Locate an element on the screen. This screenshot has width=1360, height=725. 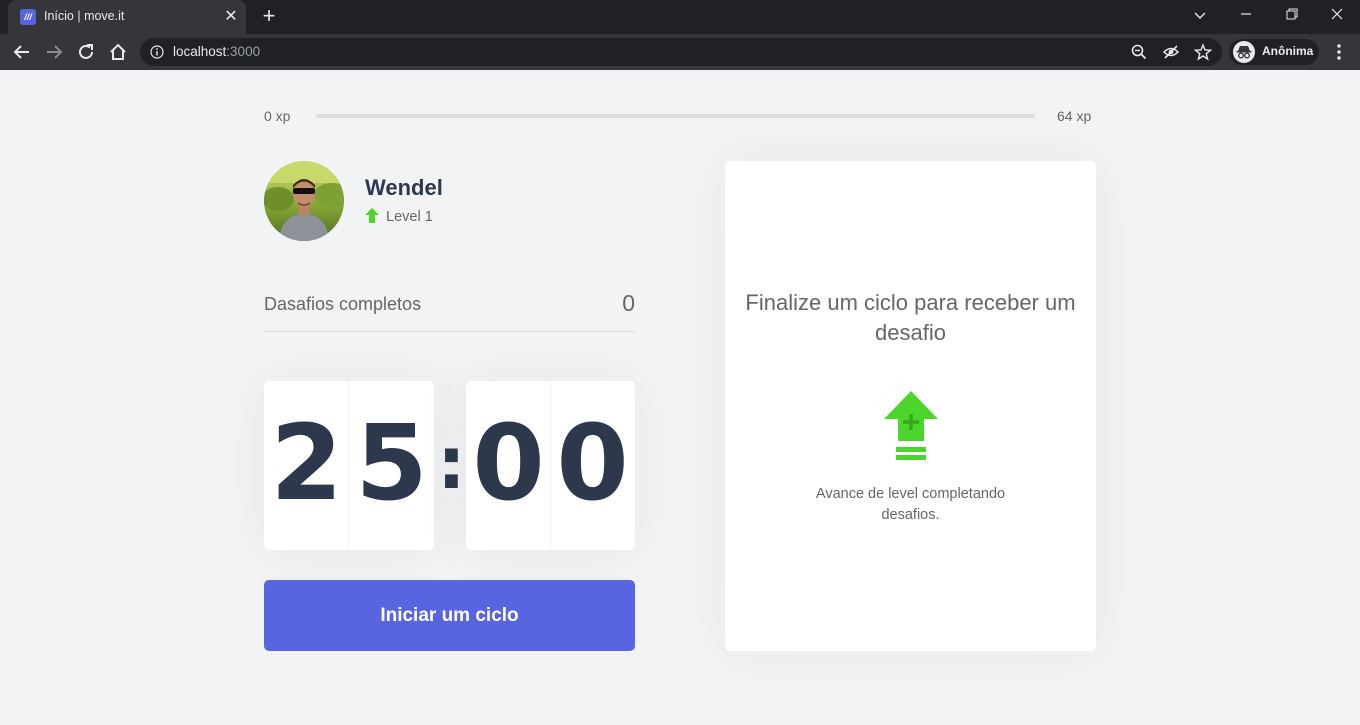
tracking-blocked-icon is located at coordinates (1171, 52).